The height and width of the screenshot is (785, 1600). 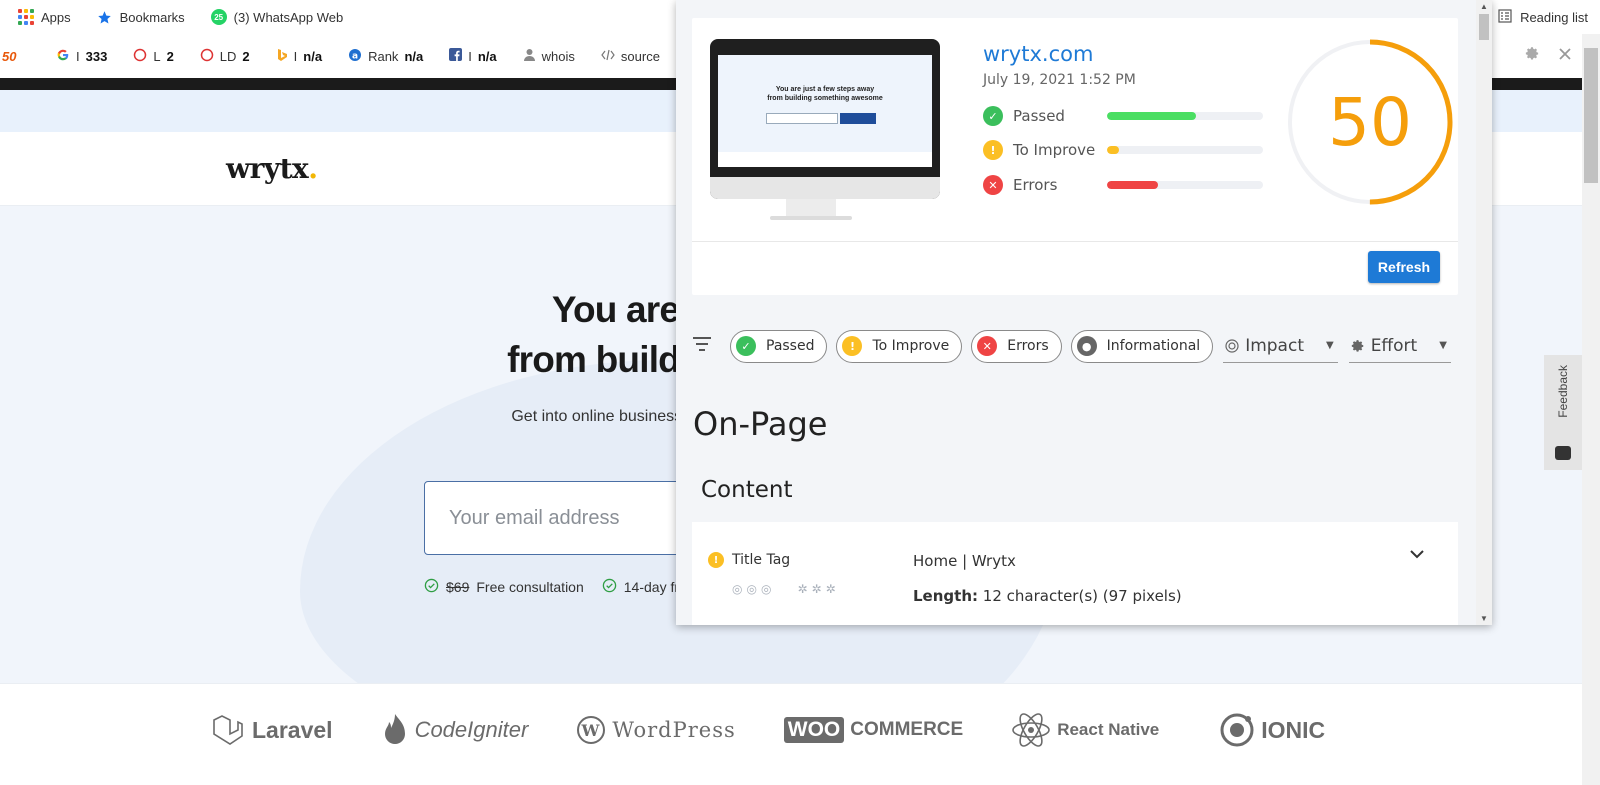 I want to click on filter-chip-informational: ● Informational, so click(x=1142, y=346).